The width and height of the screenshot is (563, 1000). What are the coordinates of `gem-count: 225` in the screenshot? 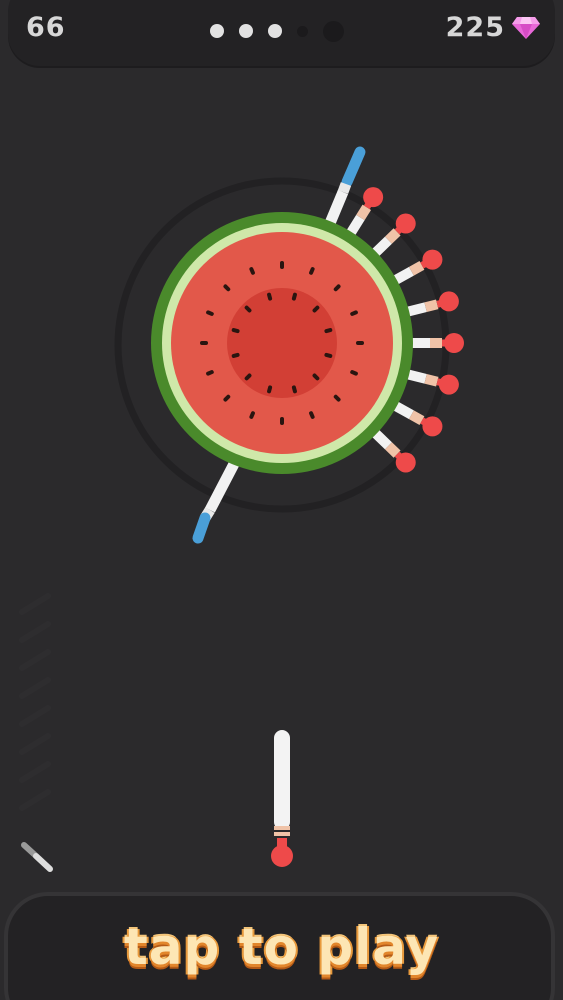 It's located at (475, 27).